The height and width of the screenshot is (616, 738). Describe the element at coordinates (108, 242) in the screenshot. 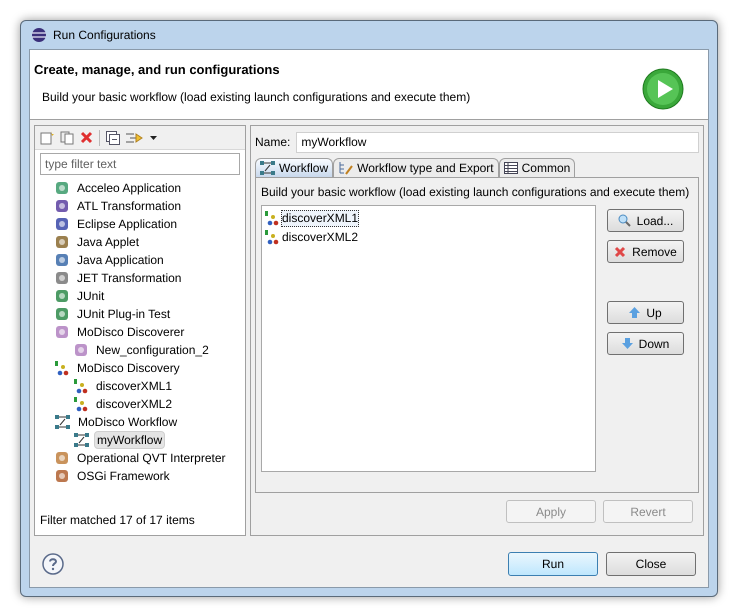

I see `tree-item: Java Applet` at that location.